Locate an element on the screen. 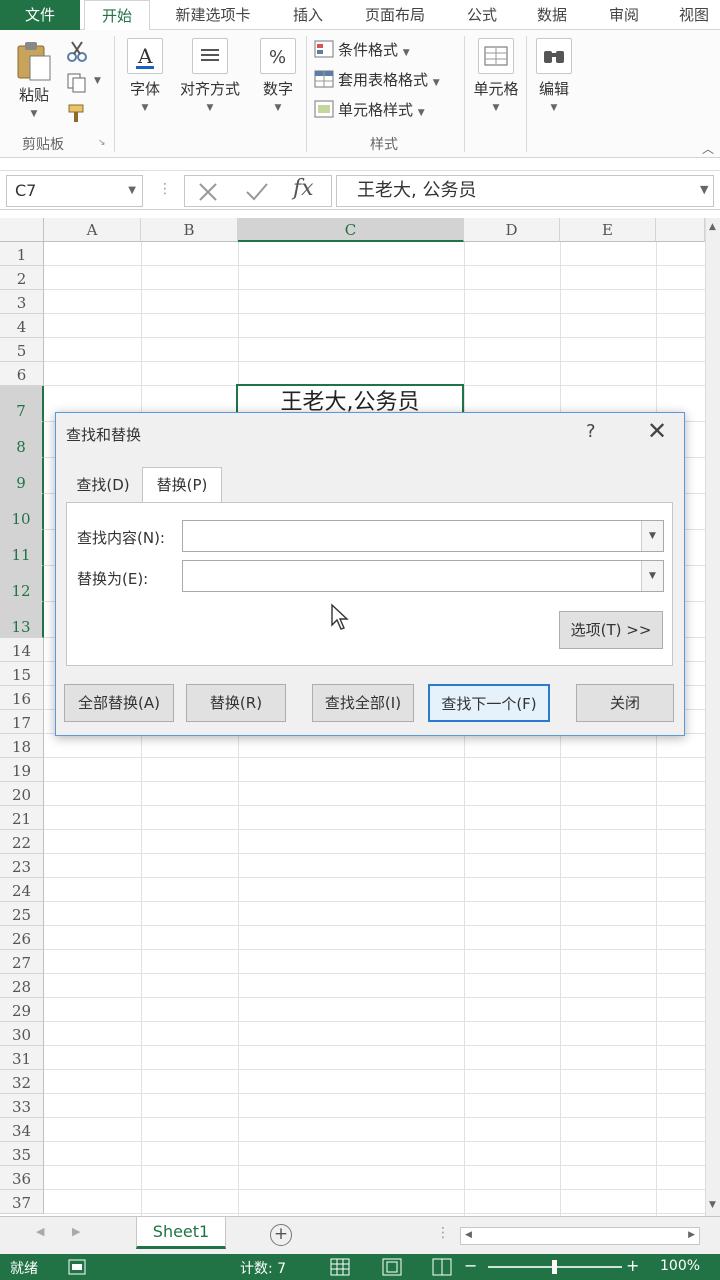 This screenshot has width=720, height=1280. row-header: 11 is located at coordinates (22, 548).